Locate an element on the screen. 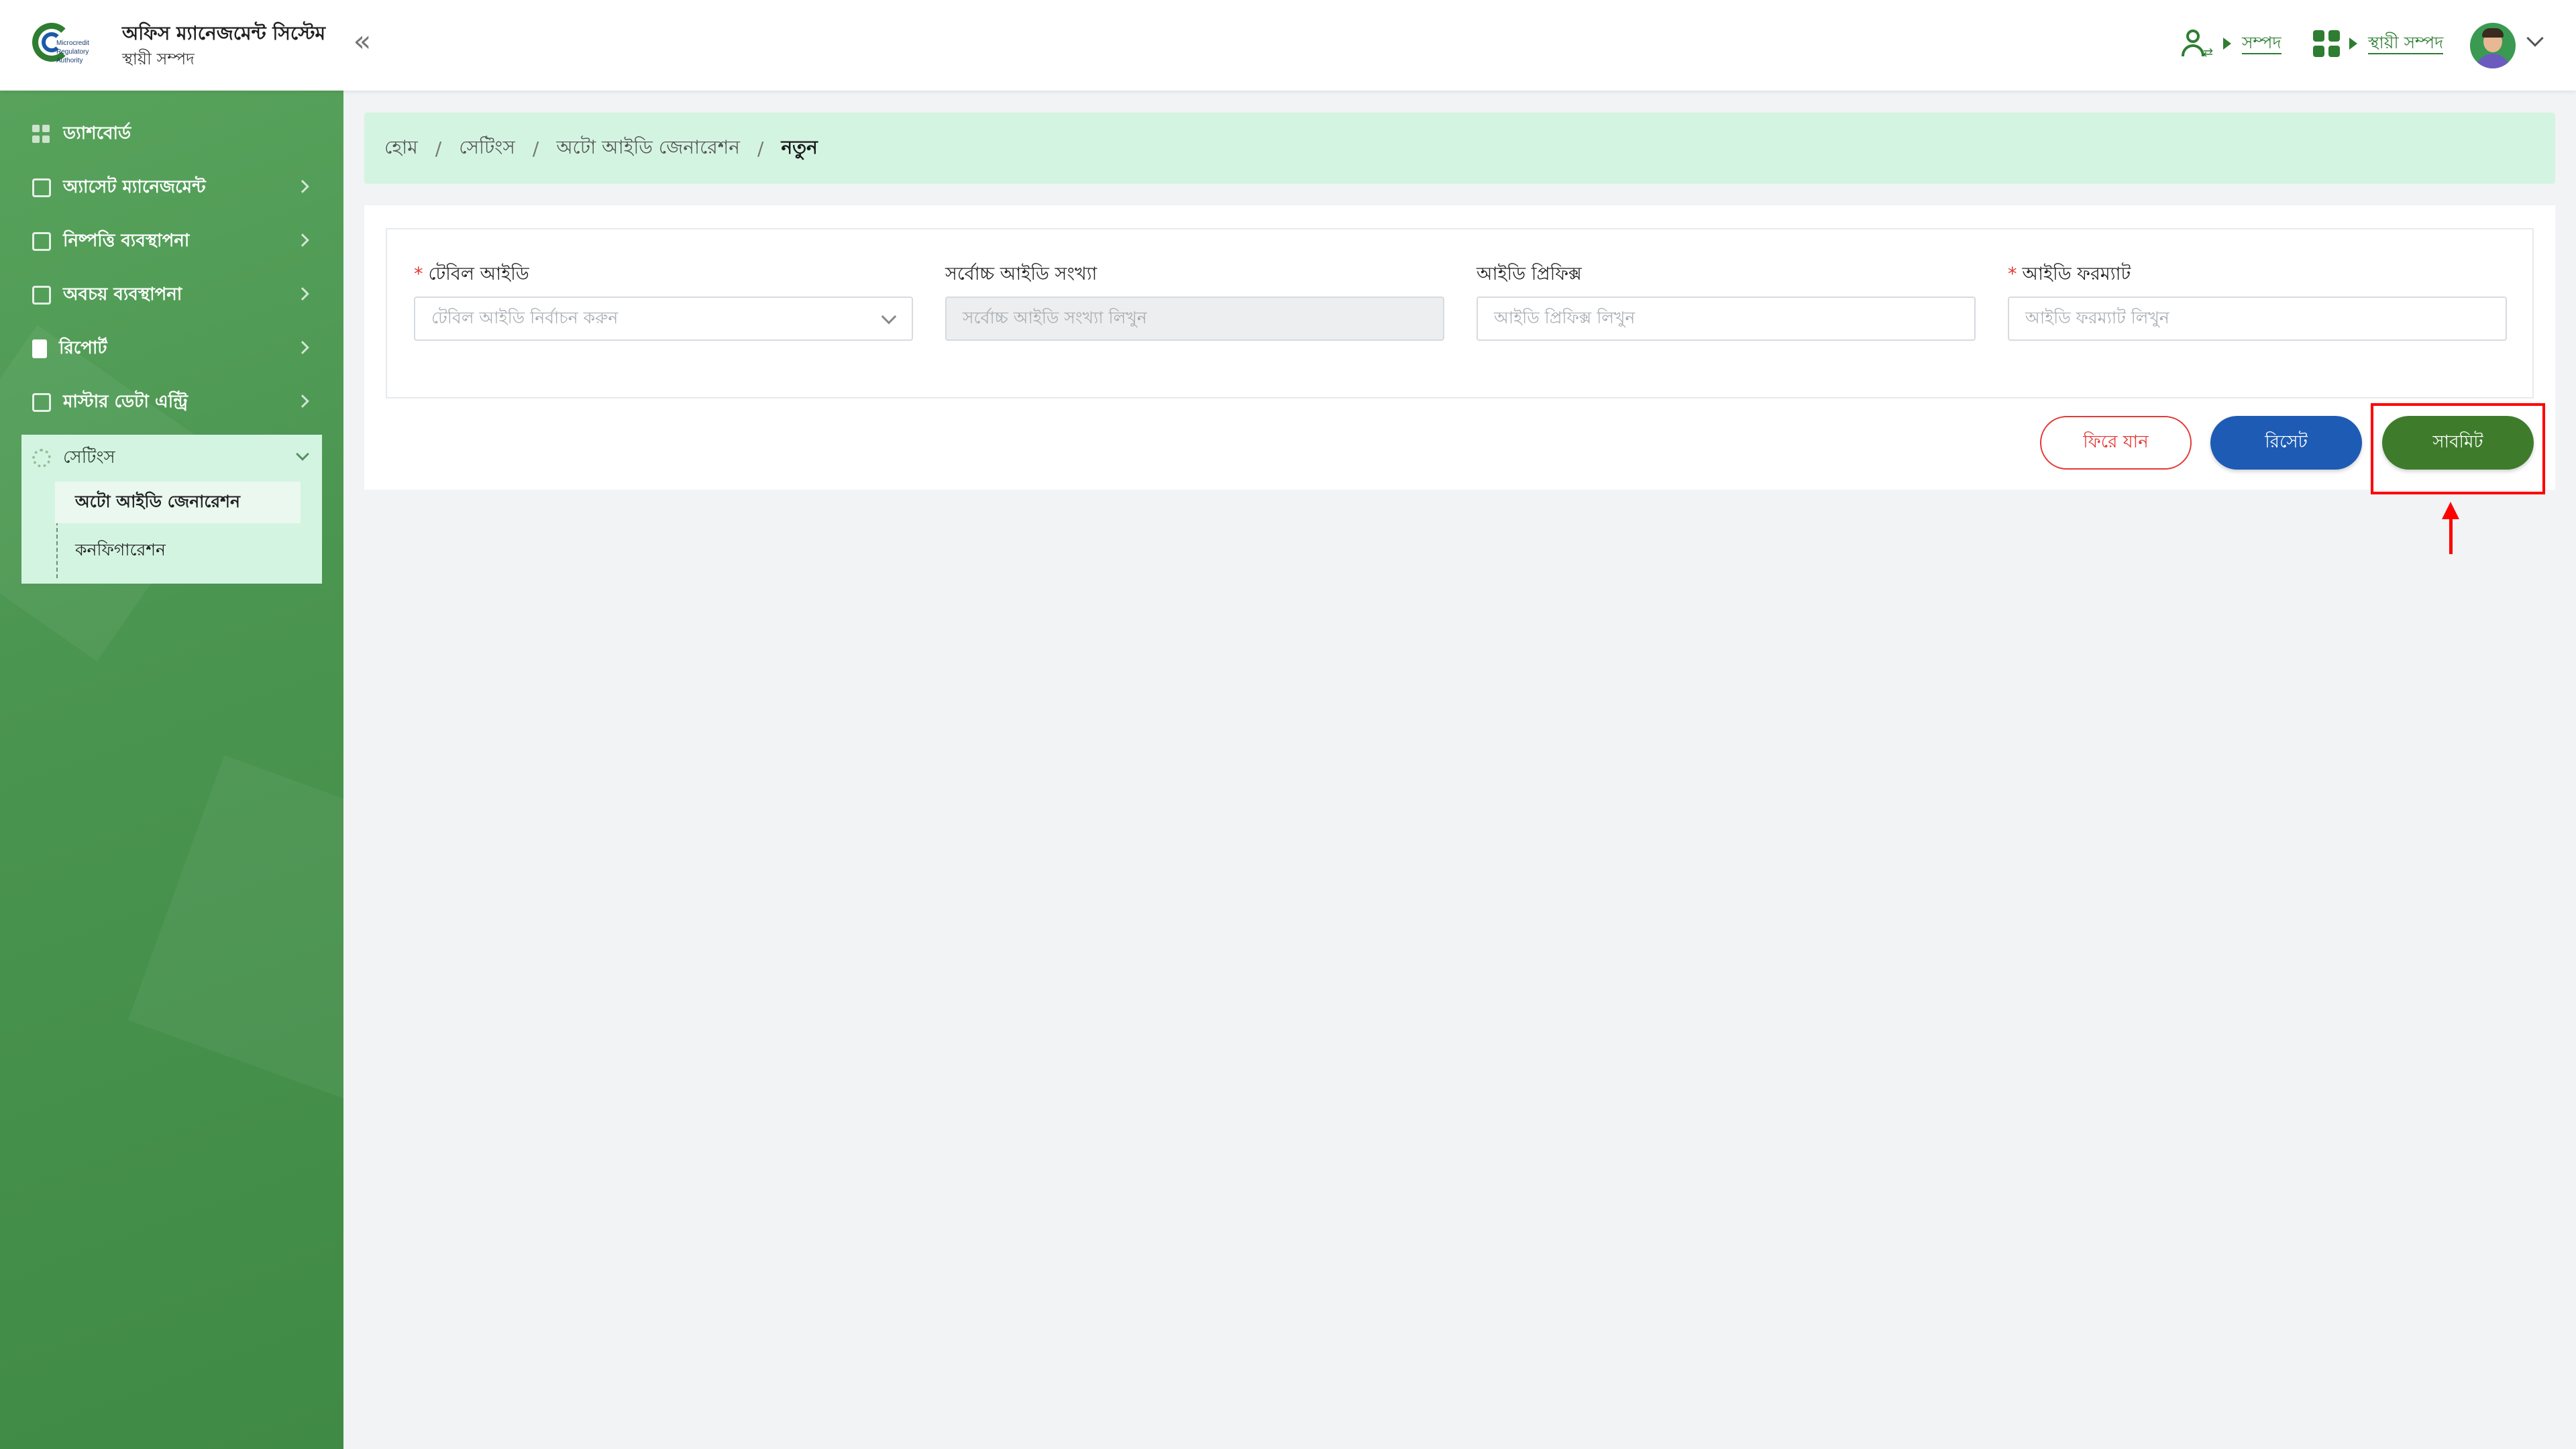 The image size is (2576, 1449). sidebar-item-master-data: মাস্টার ডেটা এন্ট্রি is located at coordinates (171, 402).